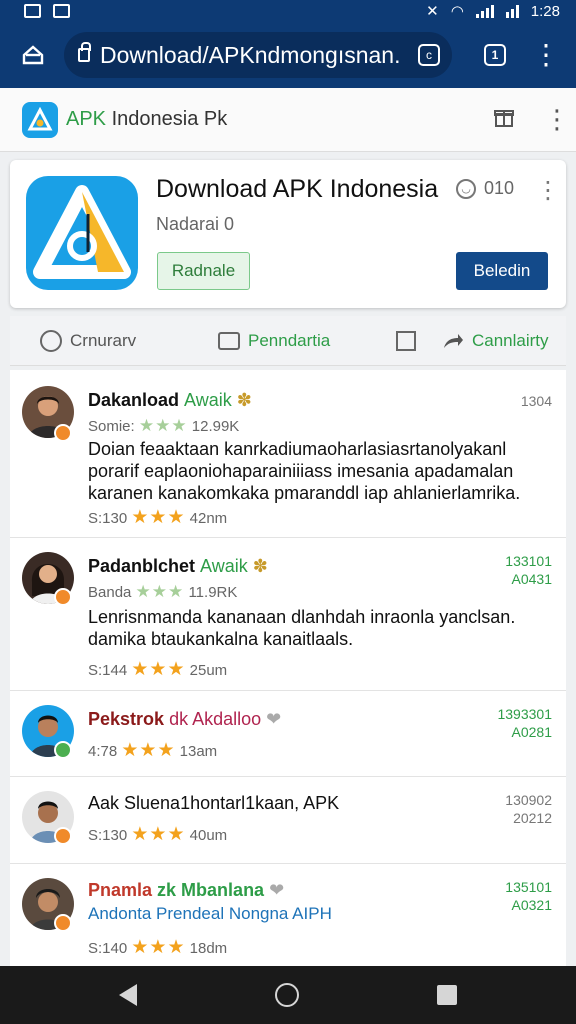 The height and width of the screenshot is (1024, 576). Describe the element at coordinates (536, 401) in the screenshot. I see `post-side-info: 1304` at that location.